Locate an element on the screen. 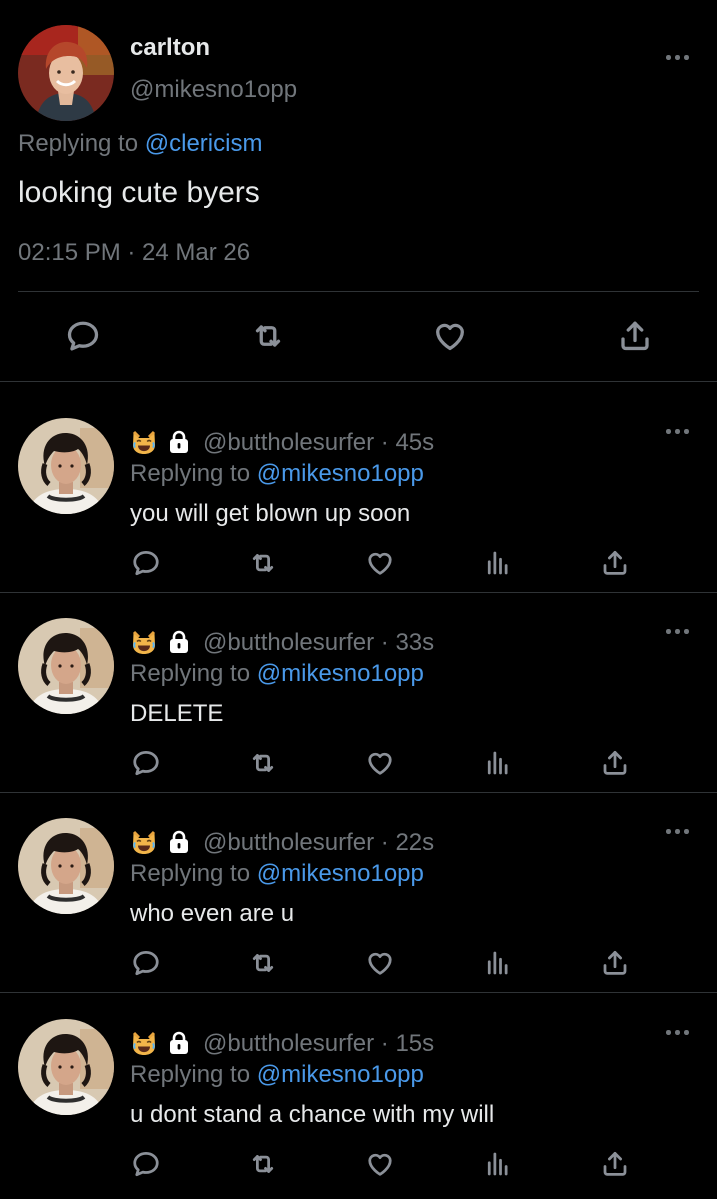 The width and height of the screenshot is (717, 1199). display-name: carlton is located at coordinates (170, 48).